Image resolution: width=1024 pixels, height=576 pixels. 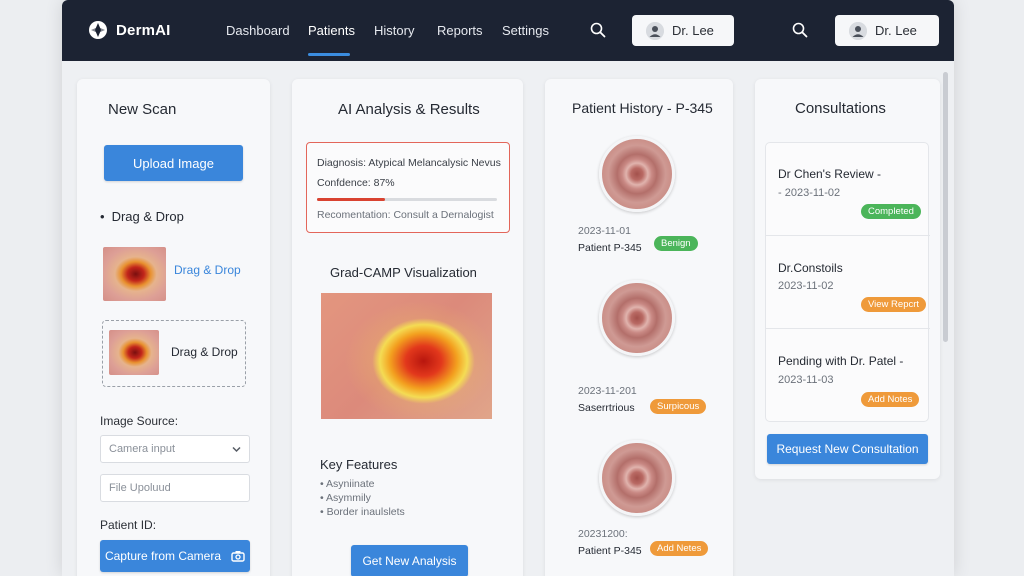 What do you see at coordinates (678, 406) in the screenshot?
I see `status-badge-suspicious: Surpicous` at bounding box center [678, 406].